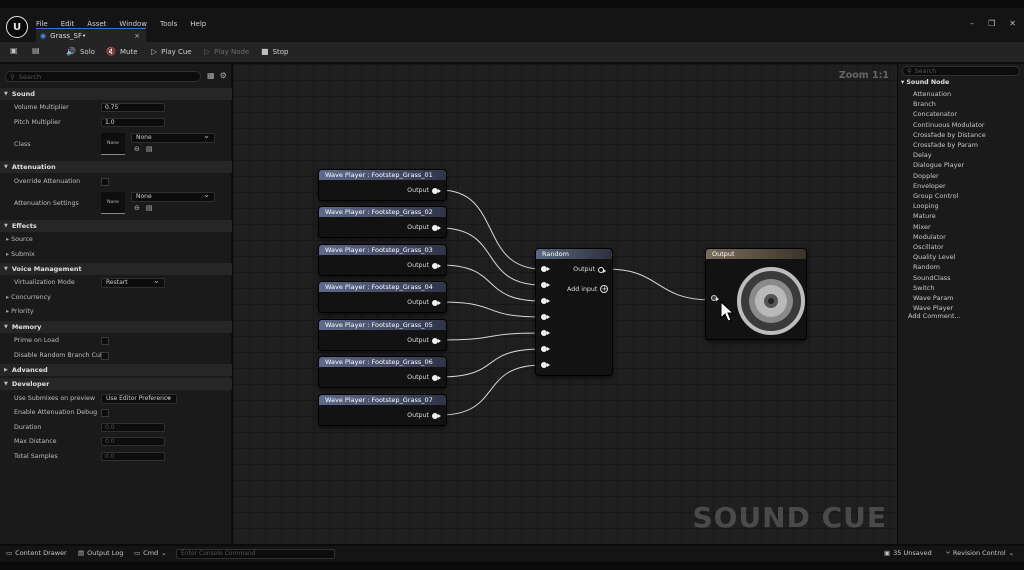  What do you see at coordinates (949, 125) in the screenshot?
I see `palette-item-continuous-modulator: Continuous Modulator` at bounding box center [949, 125].